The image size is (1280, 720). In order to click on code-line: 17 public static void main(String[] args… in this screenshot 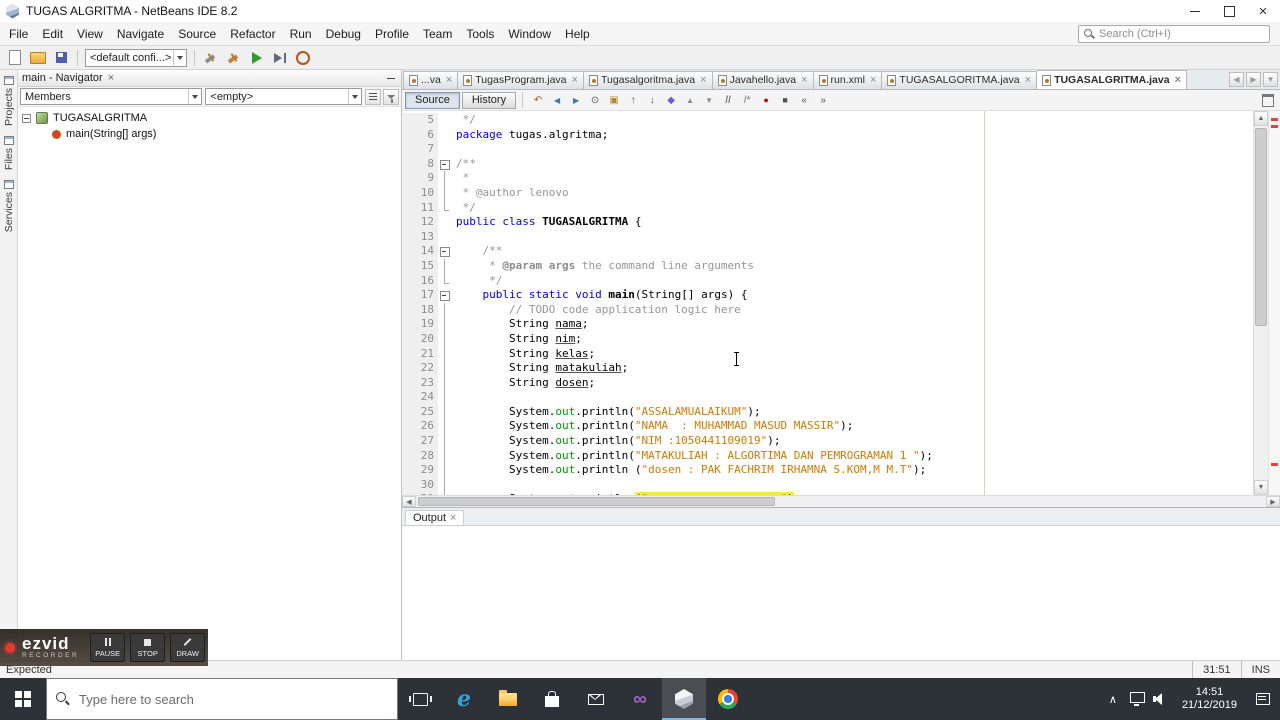, I will do `click(827, 295)`.